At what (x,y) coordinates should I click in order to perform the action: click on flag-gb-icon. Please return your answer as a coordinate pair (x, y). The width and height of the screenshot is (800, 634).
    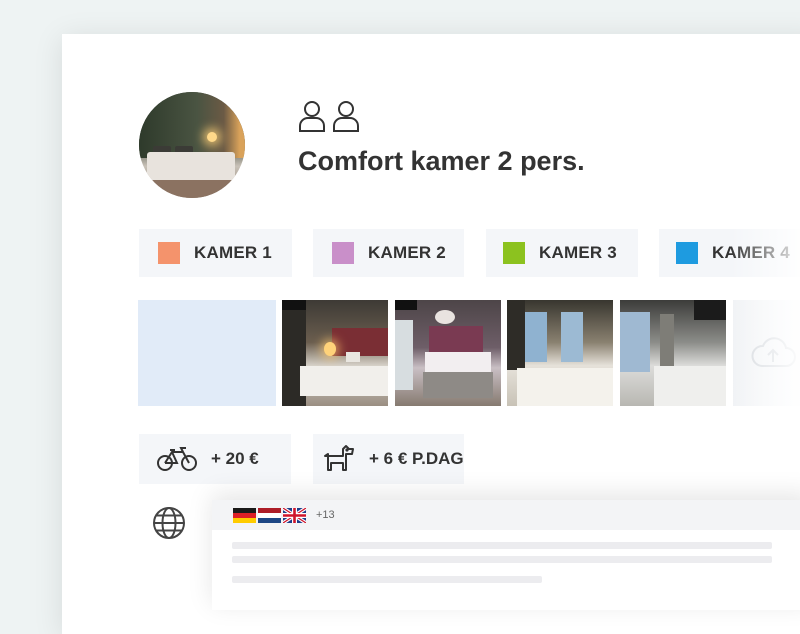
    Looking at the image, I should click on (294, 515).